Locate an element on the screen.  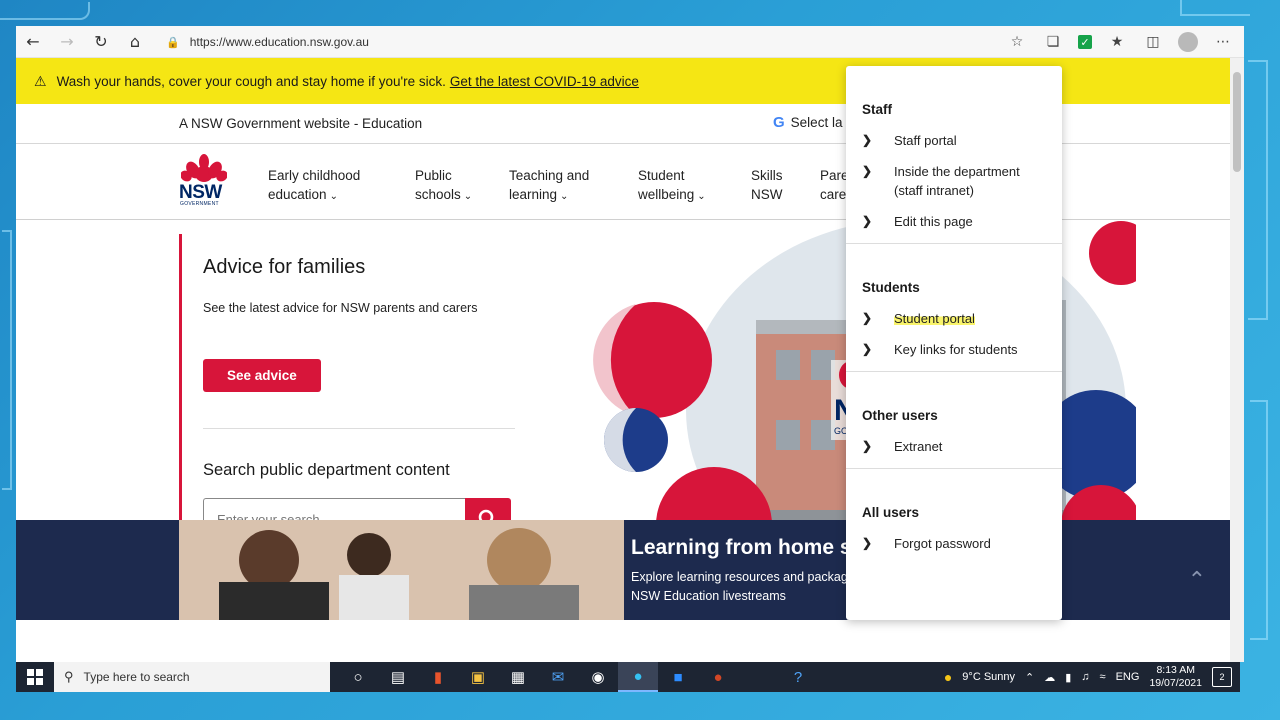
menu-item-label: Forgot password is located at coordinates (942, 543).